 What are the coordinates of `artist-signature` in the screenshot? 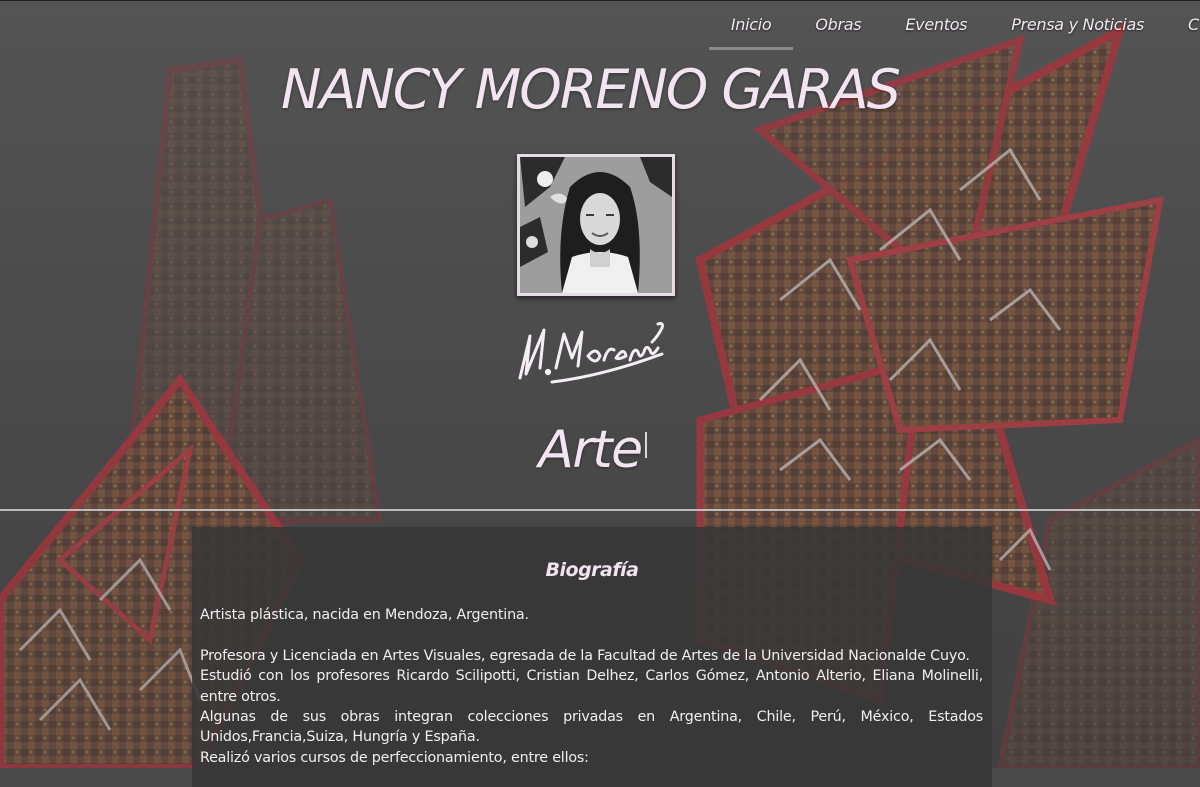 It's located at (591, 353).